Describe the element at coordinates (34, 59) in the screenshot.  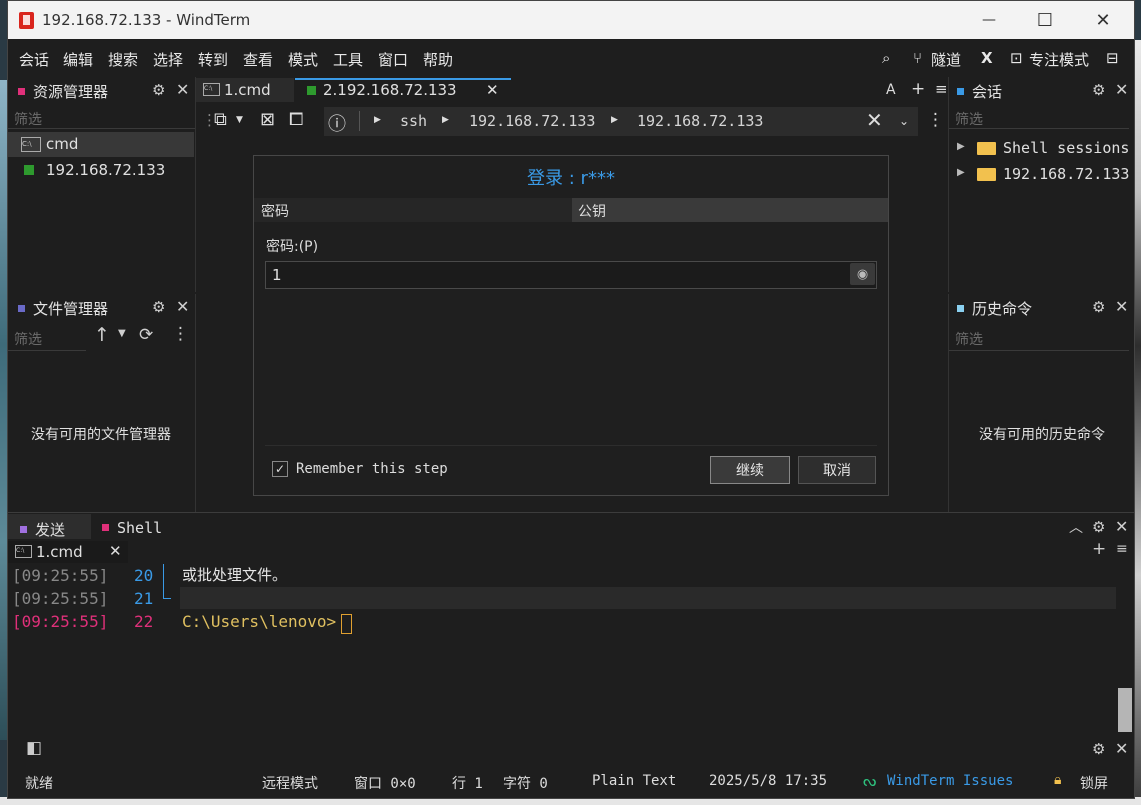
I see `menu-session: 会话` at that location.